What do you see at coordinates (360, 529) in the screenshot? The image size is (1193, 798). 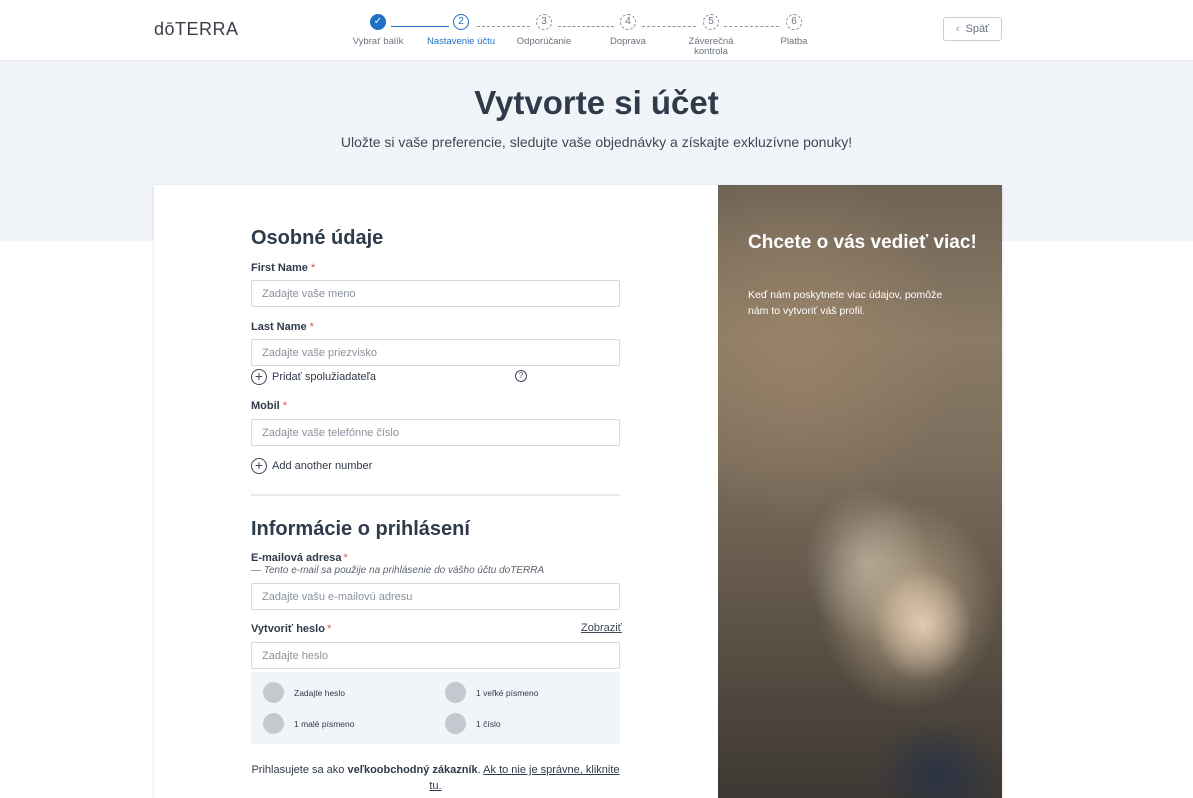 I see `login-info-title: Informácie o prihlásení` at bounding box center [360, 529].